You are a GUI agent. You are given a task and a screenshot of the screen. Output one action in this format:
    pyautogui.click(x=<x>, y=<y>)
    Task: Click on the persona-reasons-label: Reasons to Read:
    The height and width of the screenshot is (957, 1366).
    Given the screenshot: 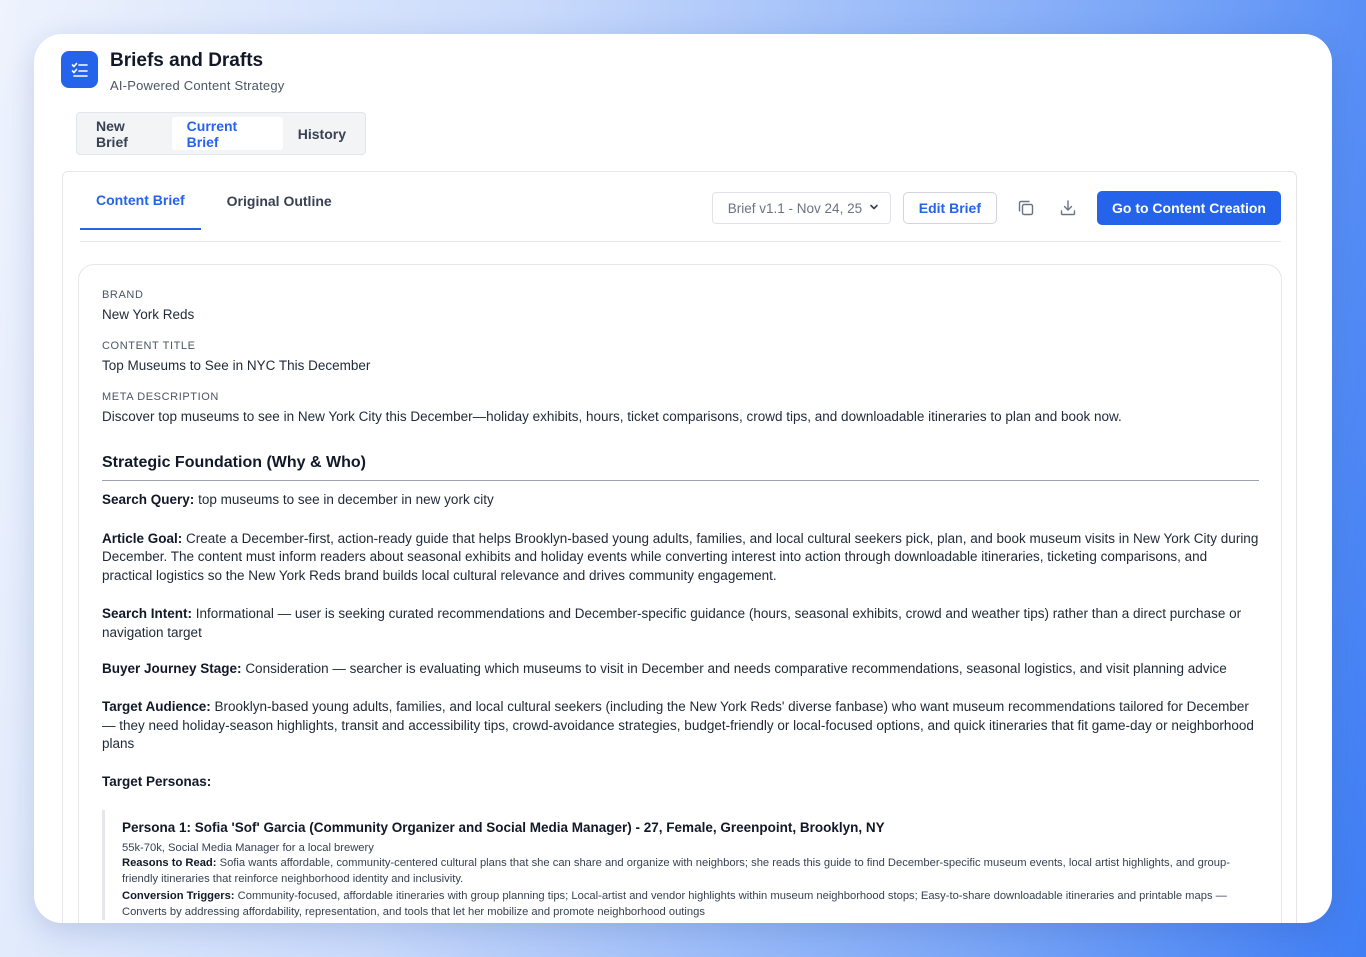 What is the action you would take?
    pyautogui.click(x=169, y=863)
    